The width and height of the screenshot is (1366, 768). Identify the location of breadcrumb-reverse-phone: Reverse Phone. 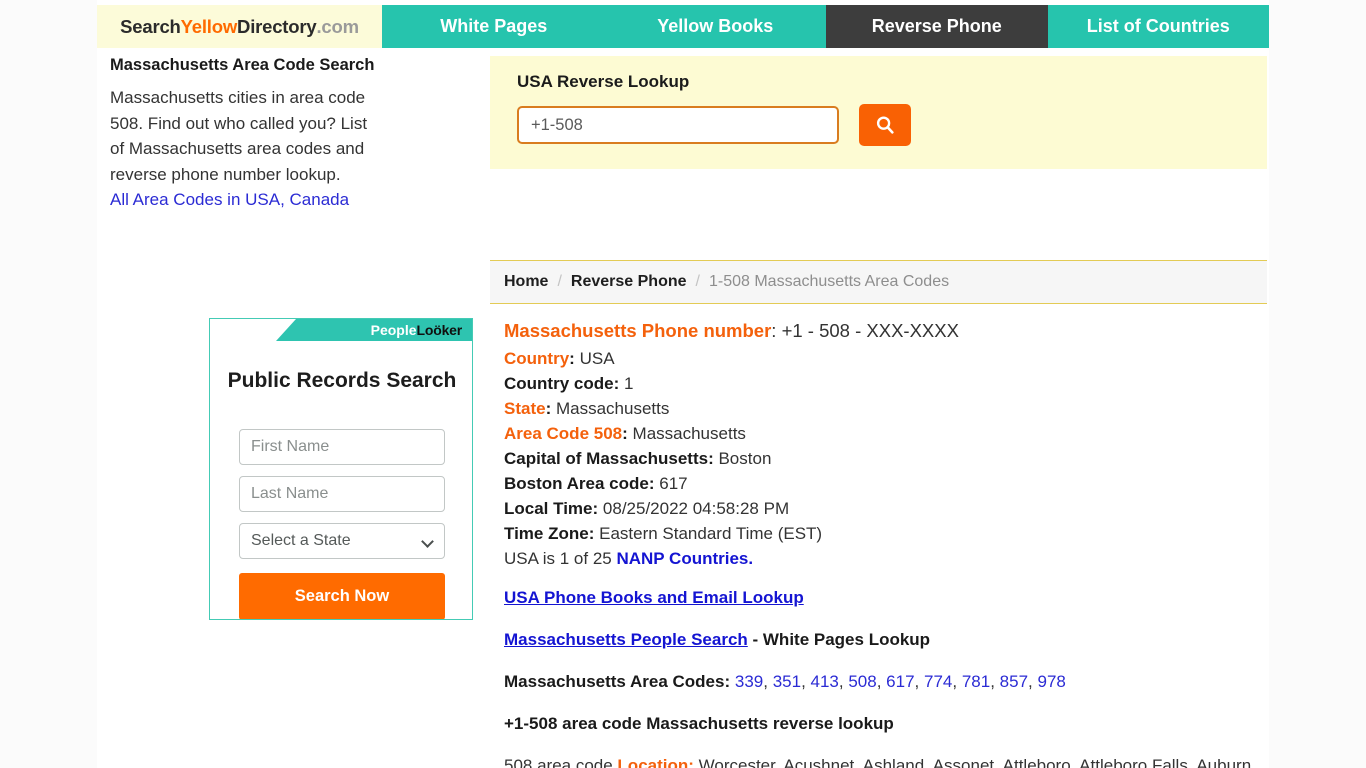
(629, 282).